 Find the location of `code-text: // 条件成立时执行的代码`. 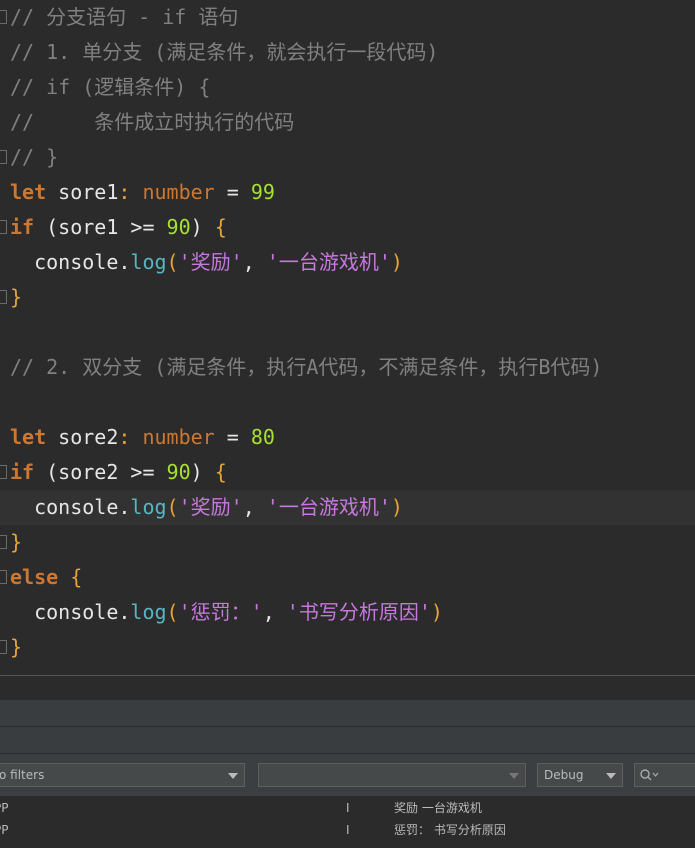

code-text: // 条件成立时执行的代码 is located at coordinates (152, 122).